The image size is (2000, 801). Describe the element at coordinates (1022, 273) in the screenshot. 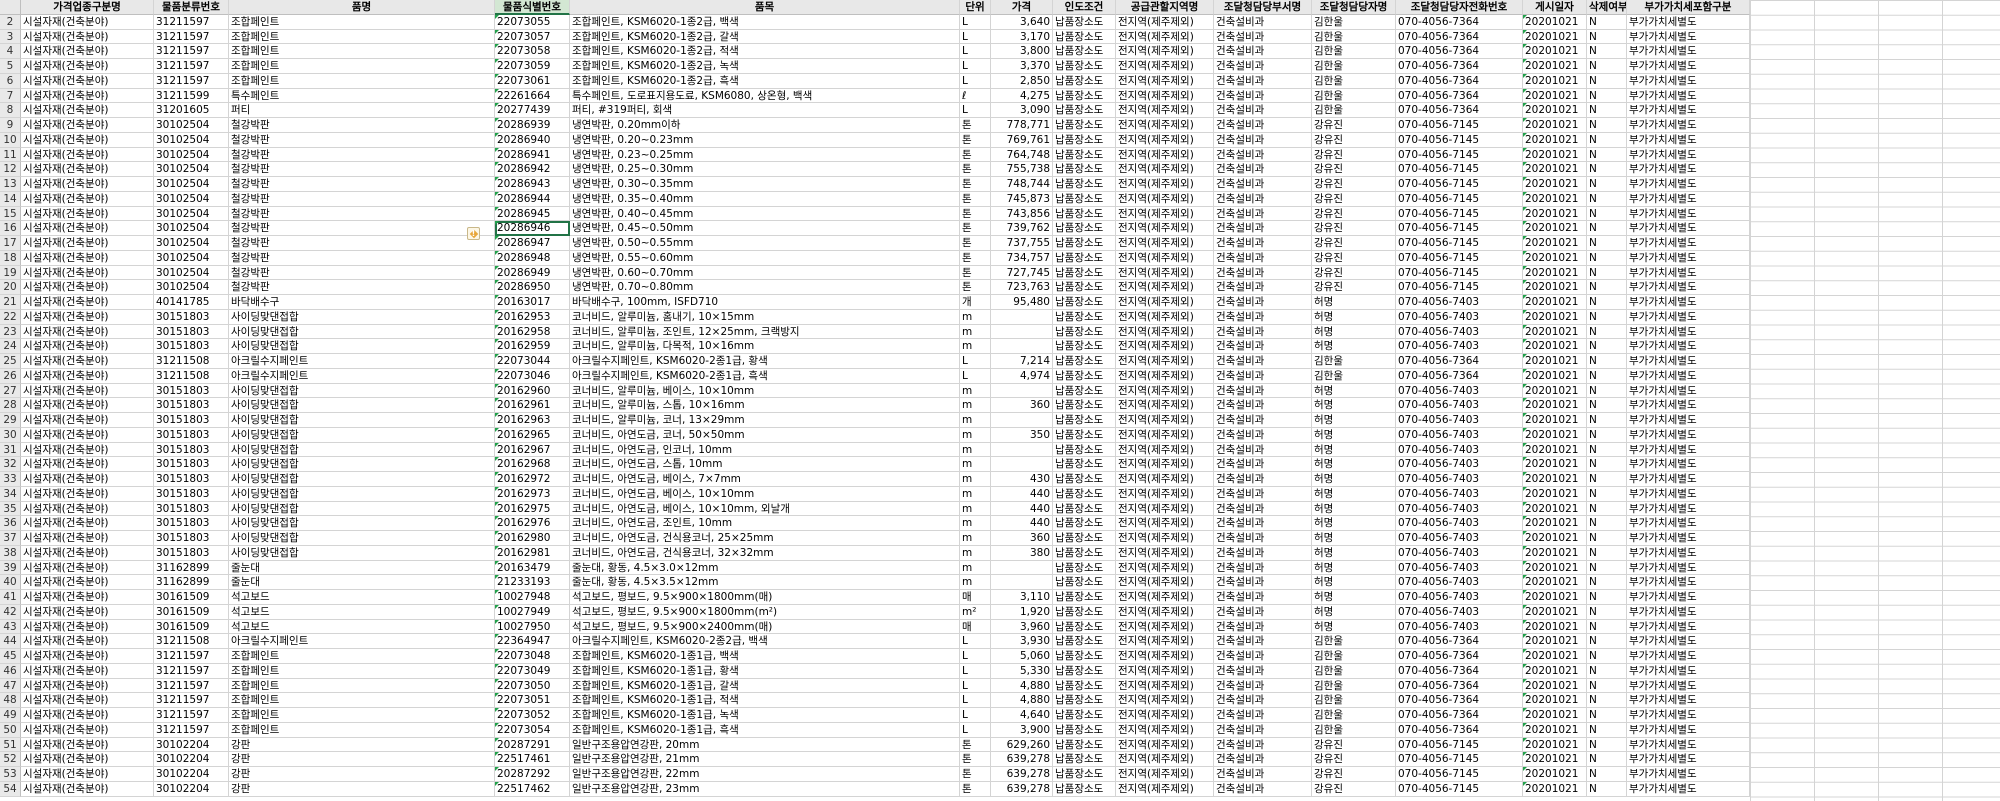

I see `table-cell: 727,745` at that location.